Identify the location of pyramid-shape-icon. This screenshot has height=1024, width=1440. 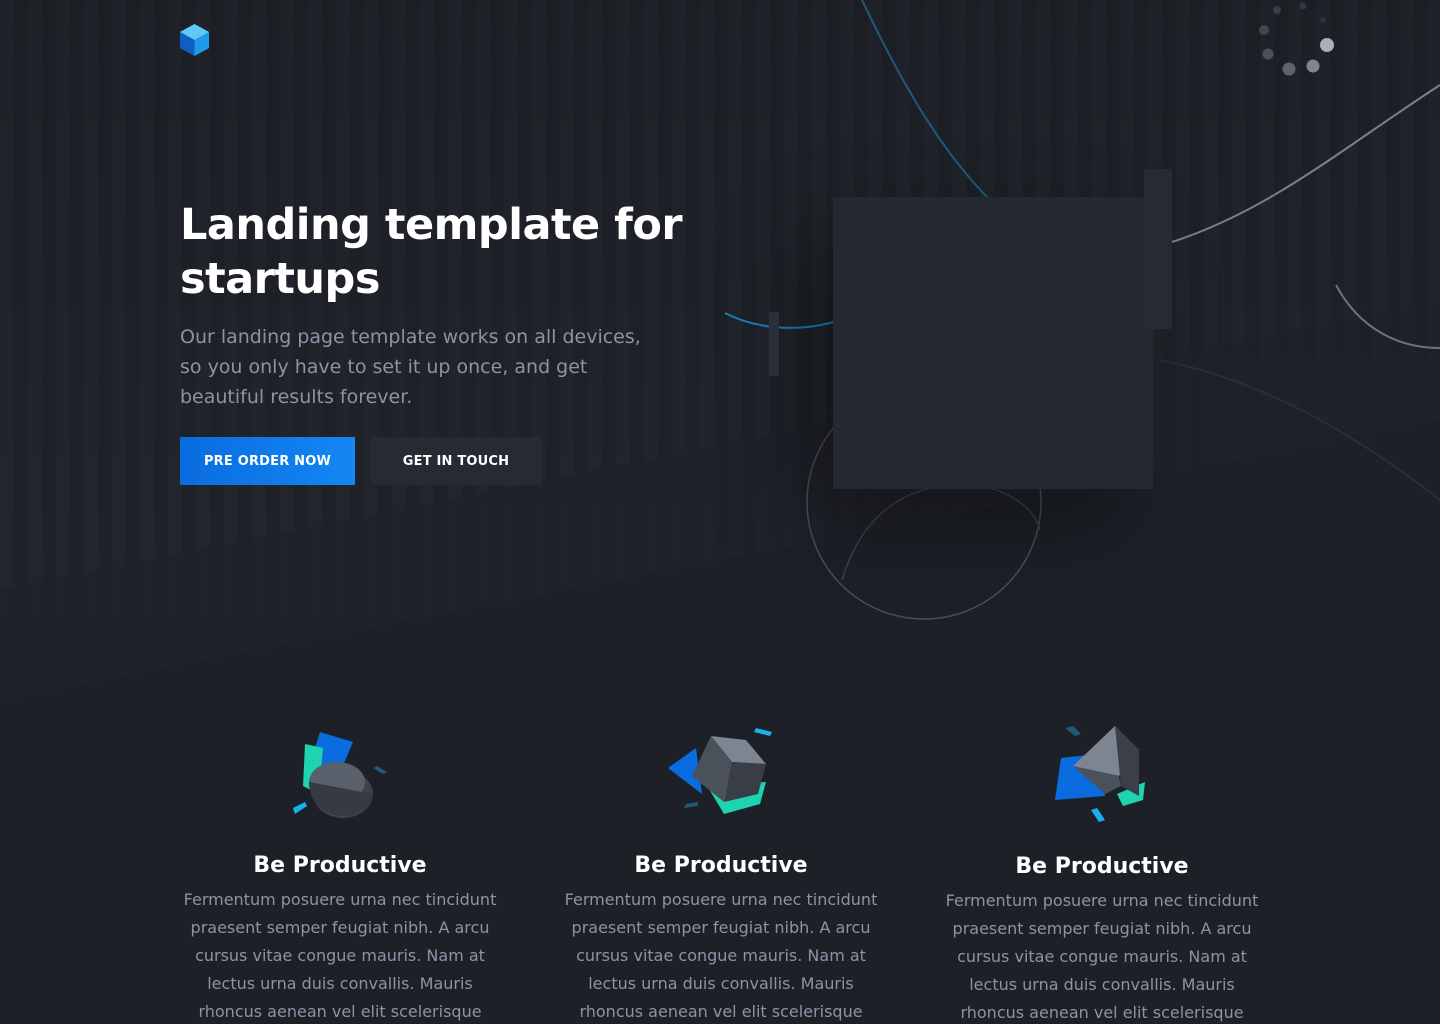
(1100, 774).